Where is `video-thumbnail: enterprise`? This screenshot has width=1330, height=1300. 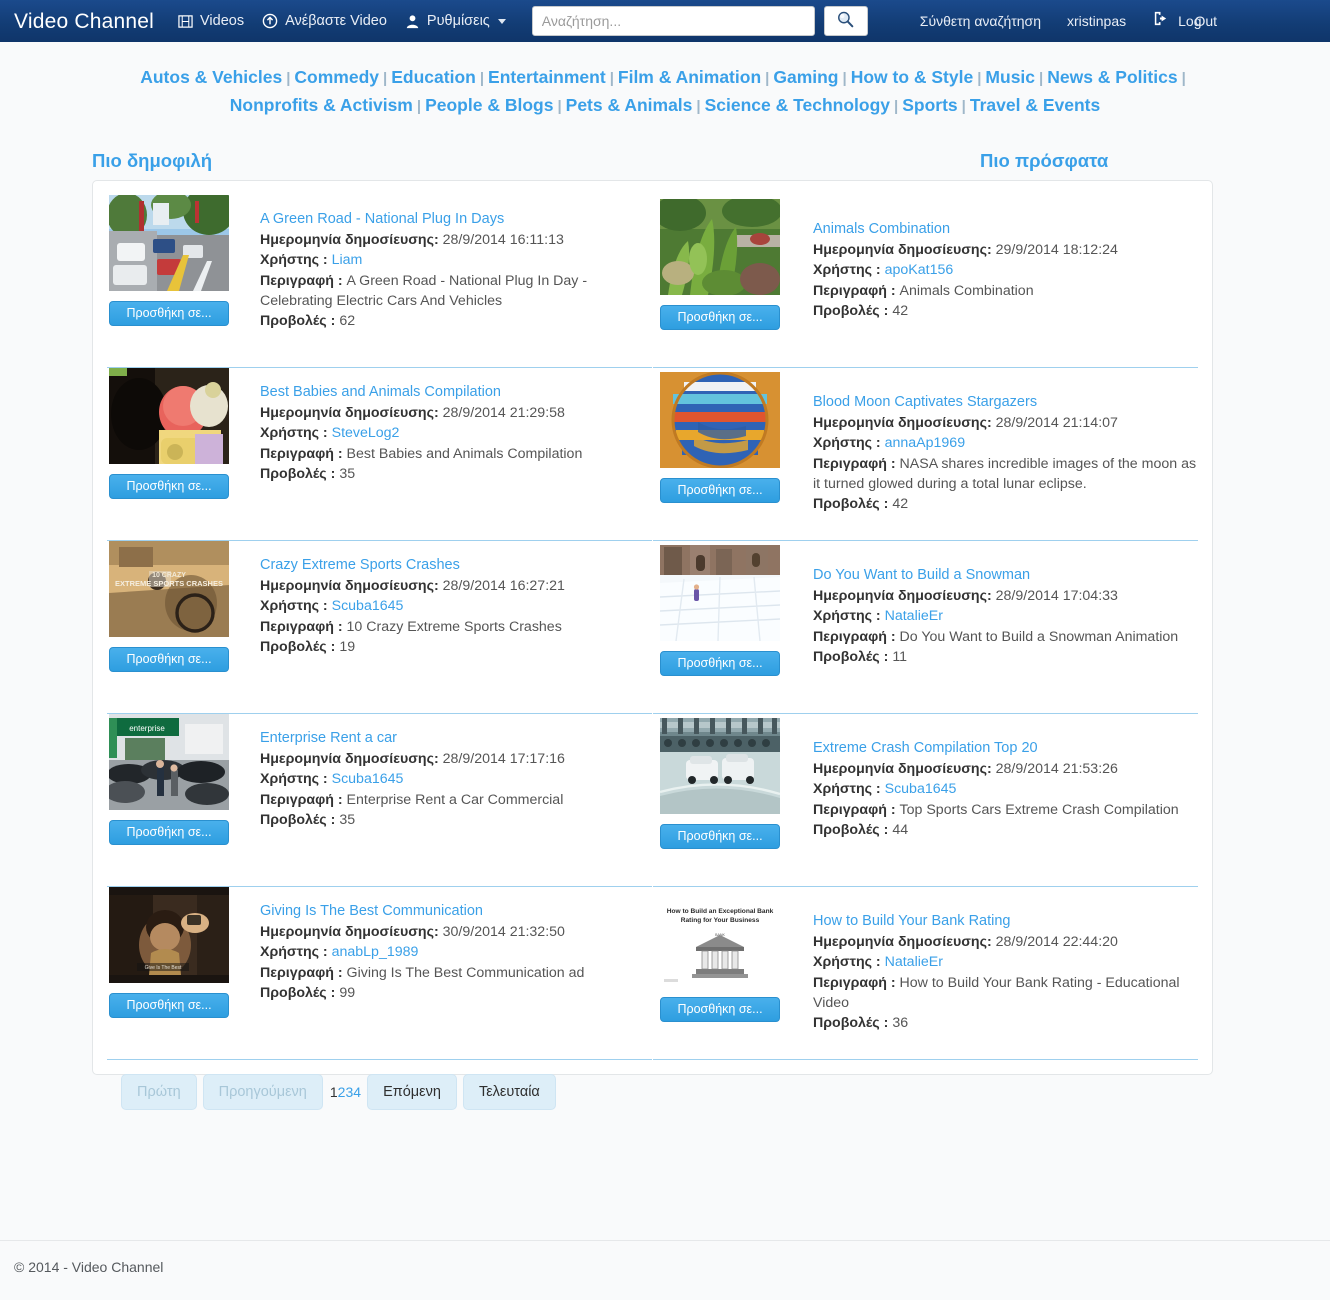
video-thumbnail: enterprise is located at coordinates (169, 762).